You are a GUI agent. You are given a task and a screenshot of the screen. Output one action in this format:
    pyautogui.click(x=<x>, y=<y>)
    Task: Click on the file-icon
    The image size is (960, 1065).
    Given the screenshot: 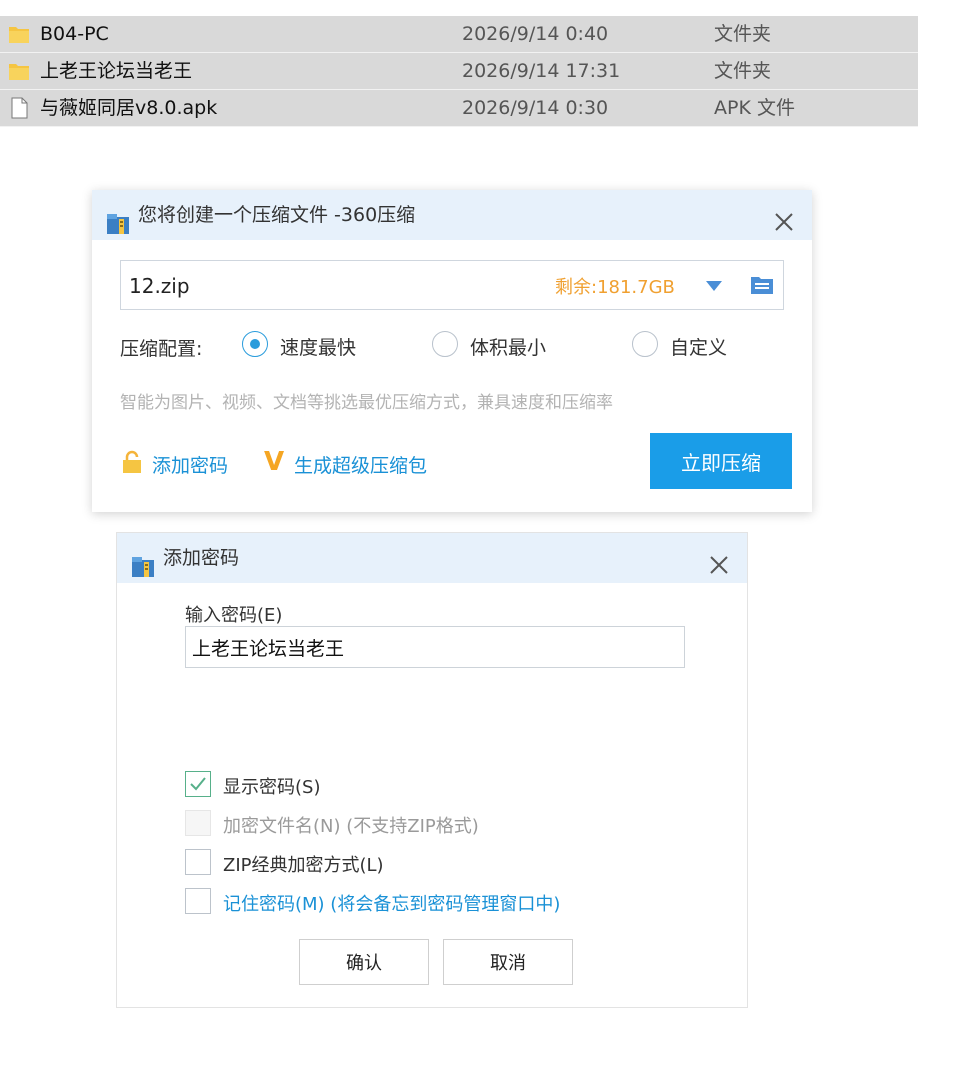 What is the action you would take?
    pyautogui.click(x=19, y=108)
    